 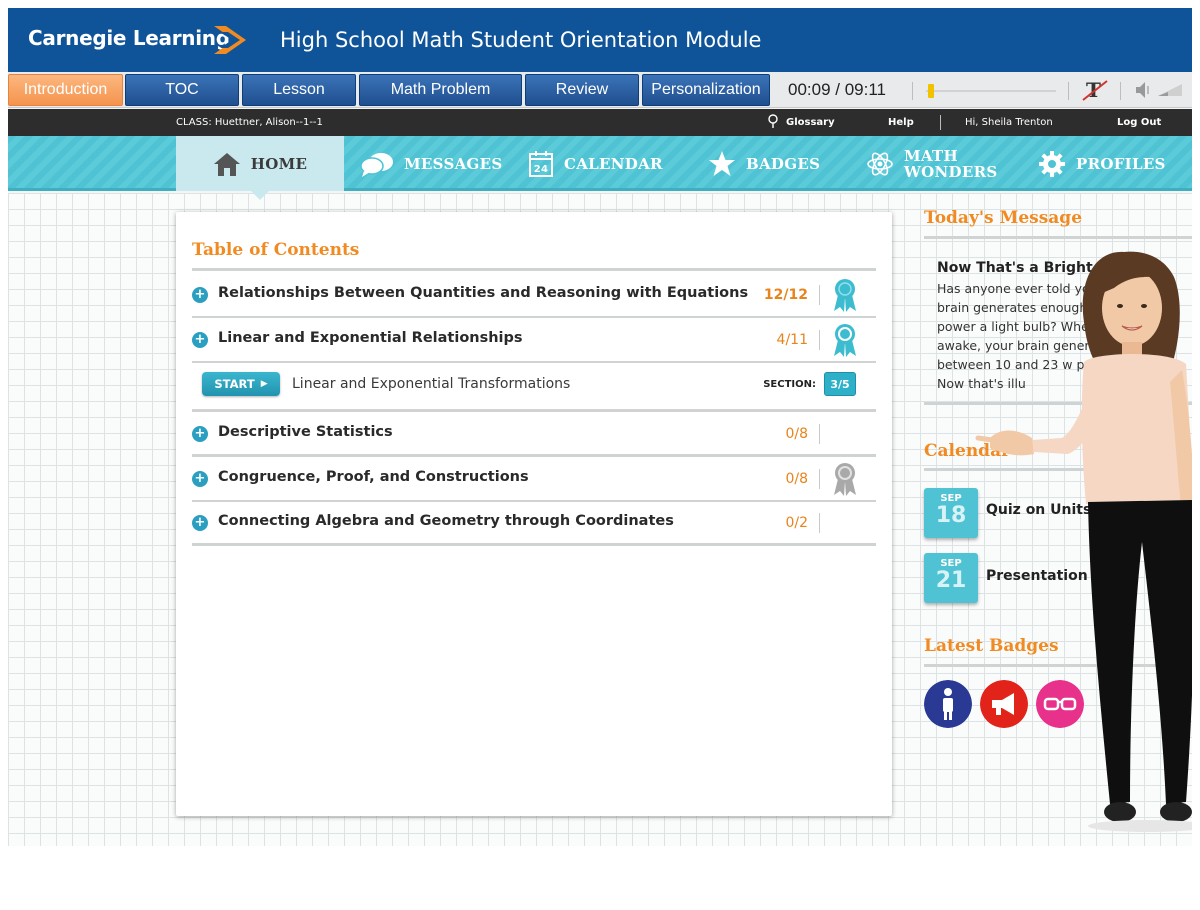 What do you see at coordinates (1159, 90) in the screenshot?
I see `volume-icon` at bounding box center [1159, 90].